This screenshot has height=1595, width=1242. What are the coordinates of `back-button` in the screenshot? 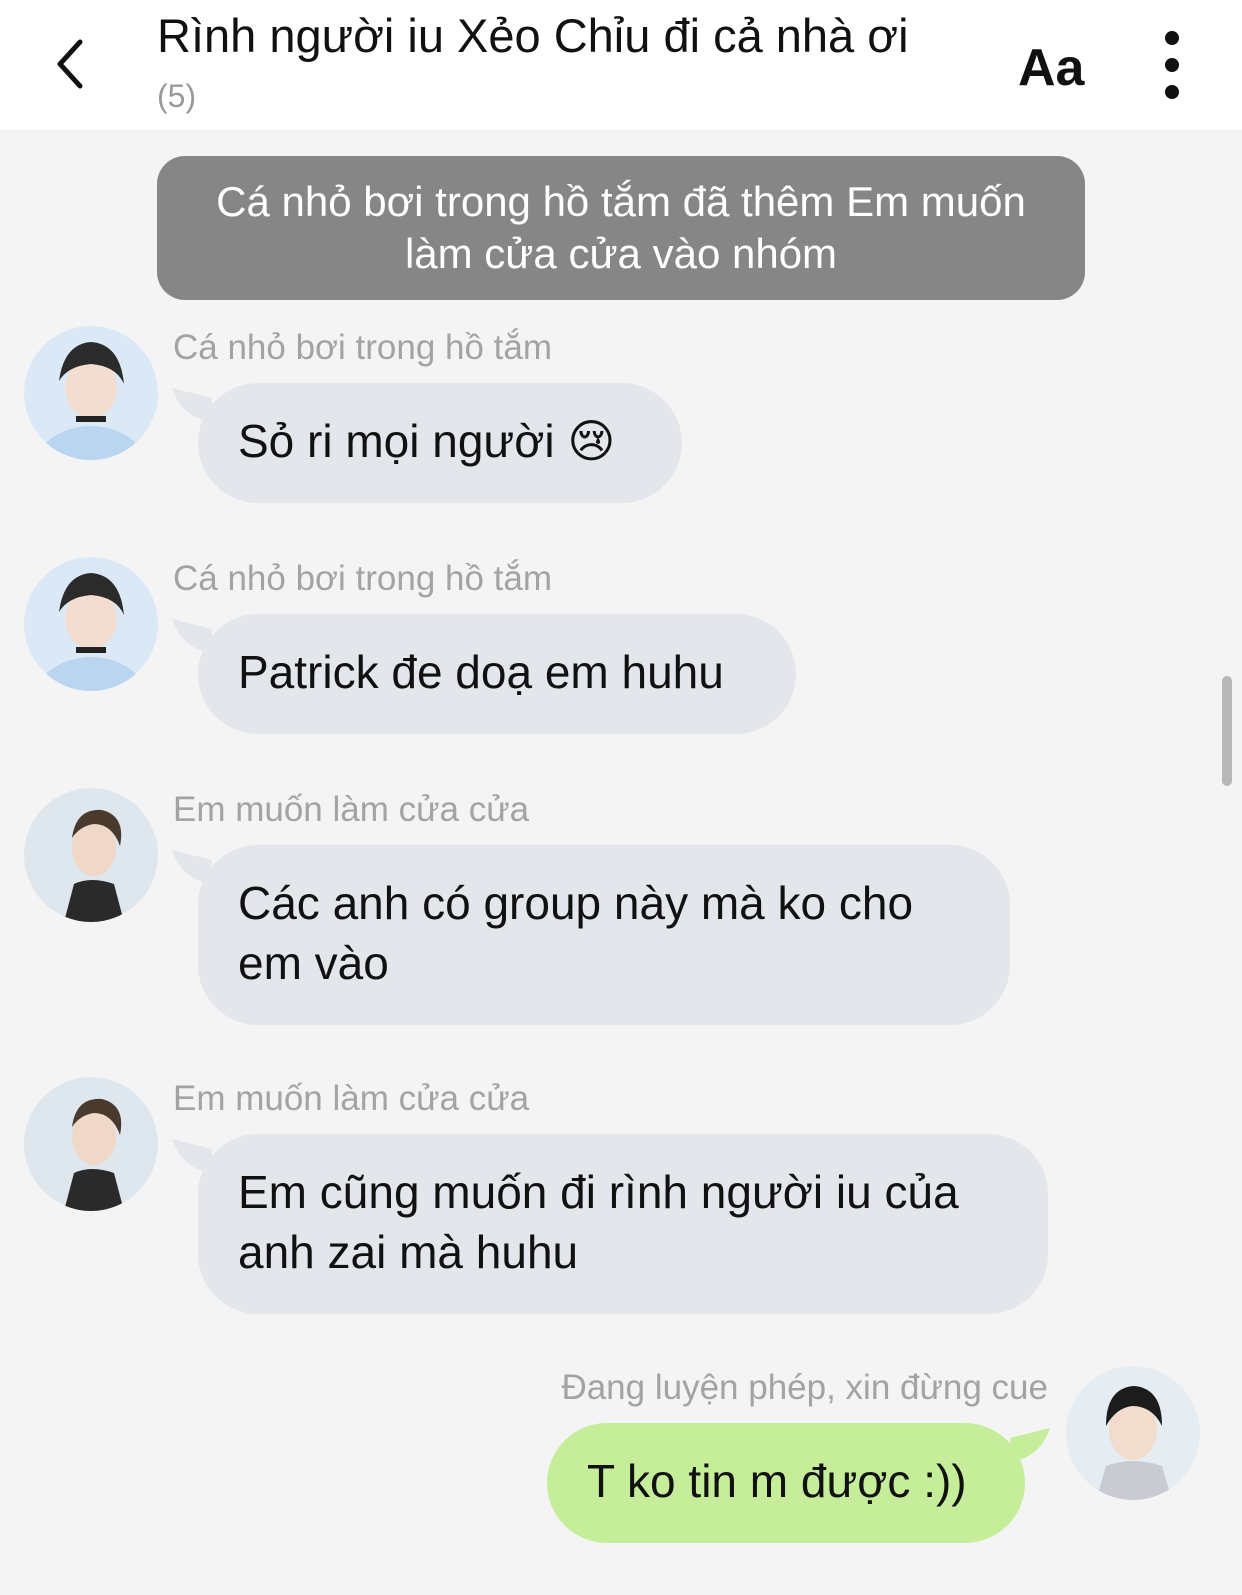 It's located at (70, 64).